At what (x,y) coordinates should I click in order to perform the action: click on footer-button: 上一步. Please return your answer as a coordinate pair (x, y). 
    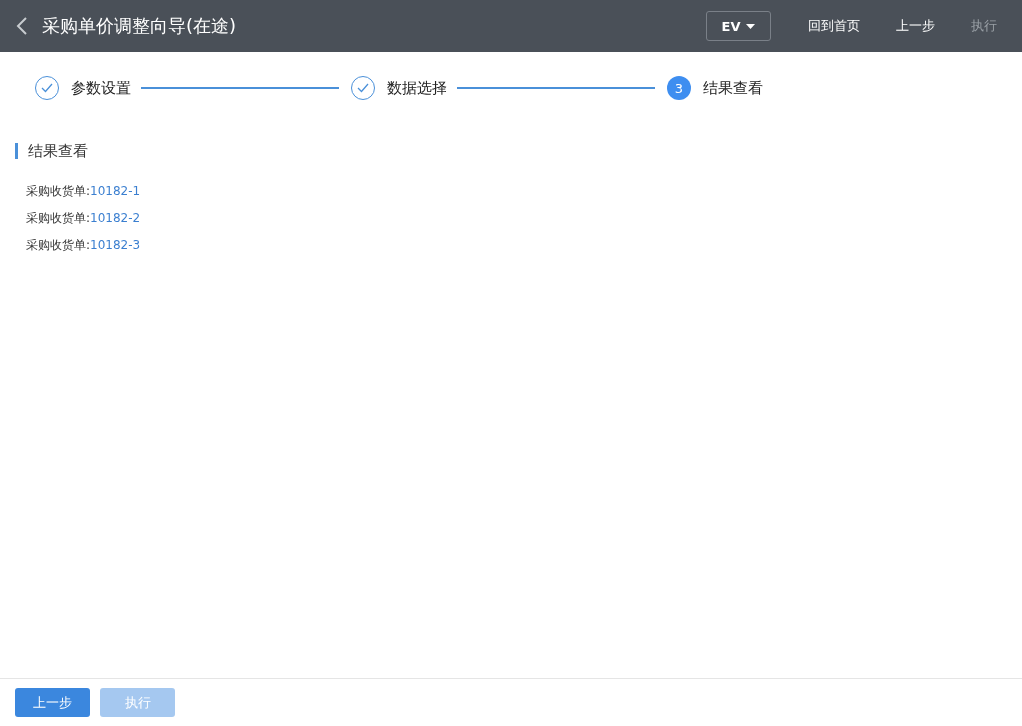
    Looking at the image, I should click on (52, 702).